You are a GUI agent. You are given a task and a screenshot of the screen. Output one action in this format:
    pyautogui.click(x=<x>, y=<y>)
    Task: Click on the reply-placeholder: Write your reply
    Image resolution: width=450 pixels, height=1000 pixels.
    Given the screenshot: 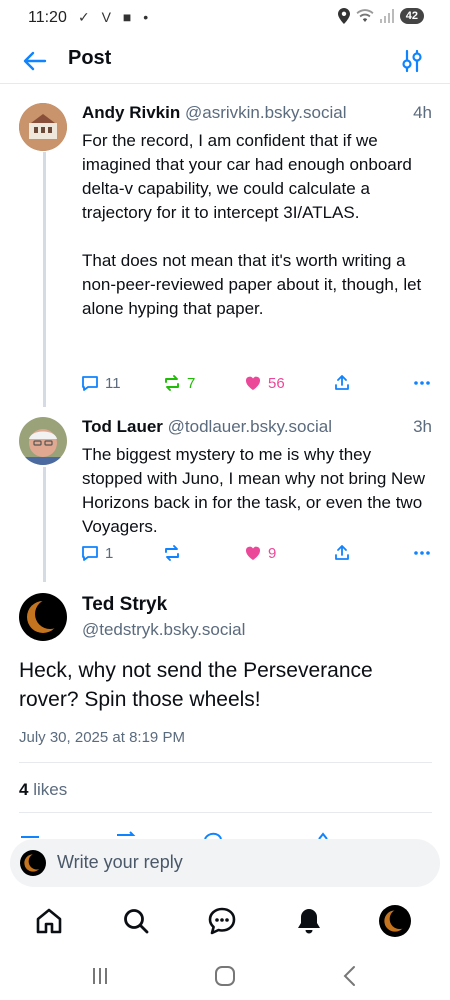 What is the action you would take?
    pyautogui.click(x=120, y=862)
    